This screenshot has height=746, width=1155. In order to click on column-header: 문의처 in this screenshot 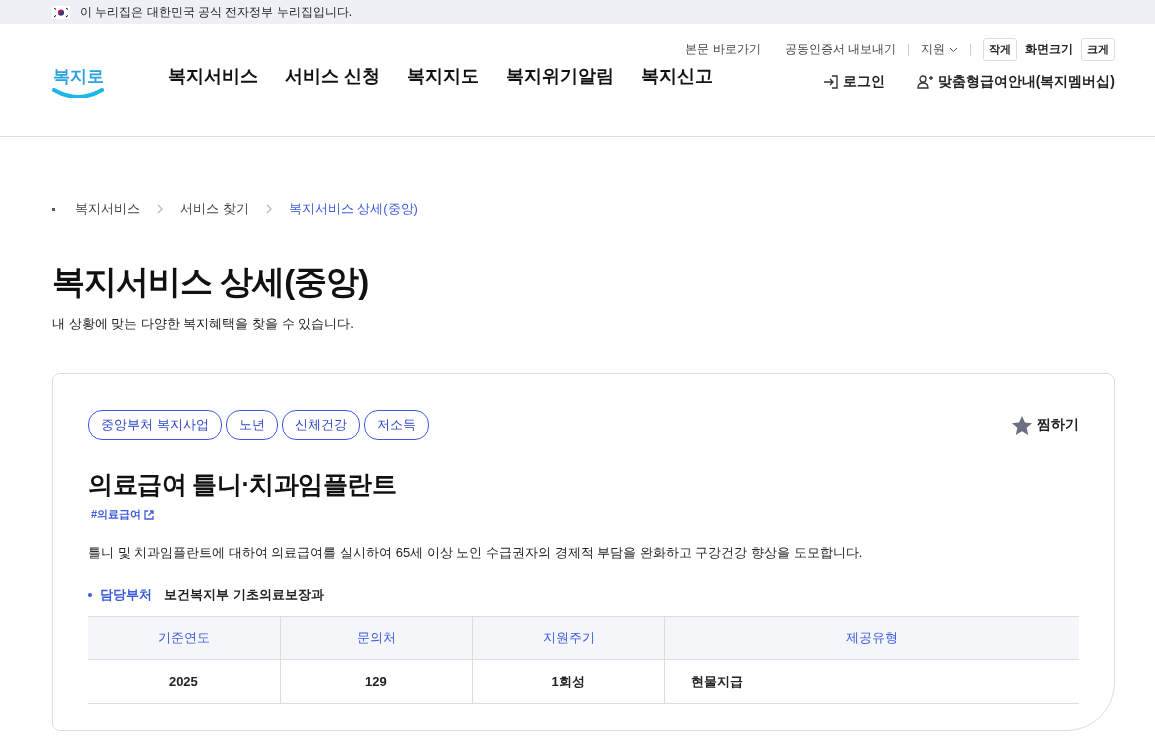, I will do `click(376, 638)`.